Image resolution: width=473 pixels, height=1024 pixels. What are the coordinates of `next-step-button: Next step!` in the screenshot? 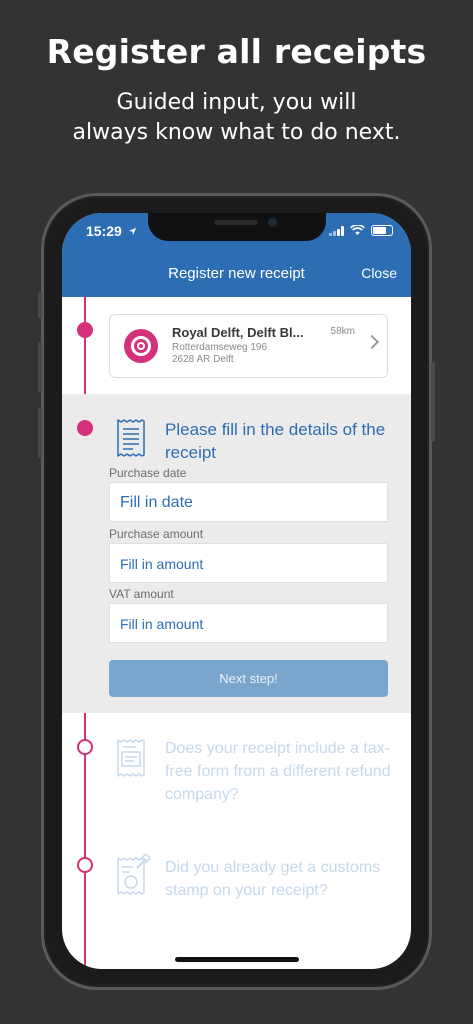 It's located at (248, 678).